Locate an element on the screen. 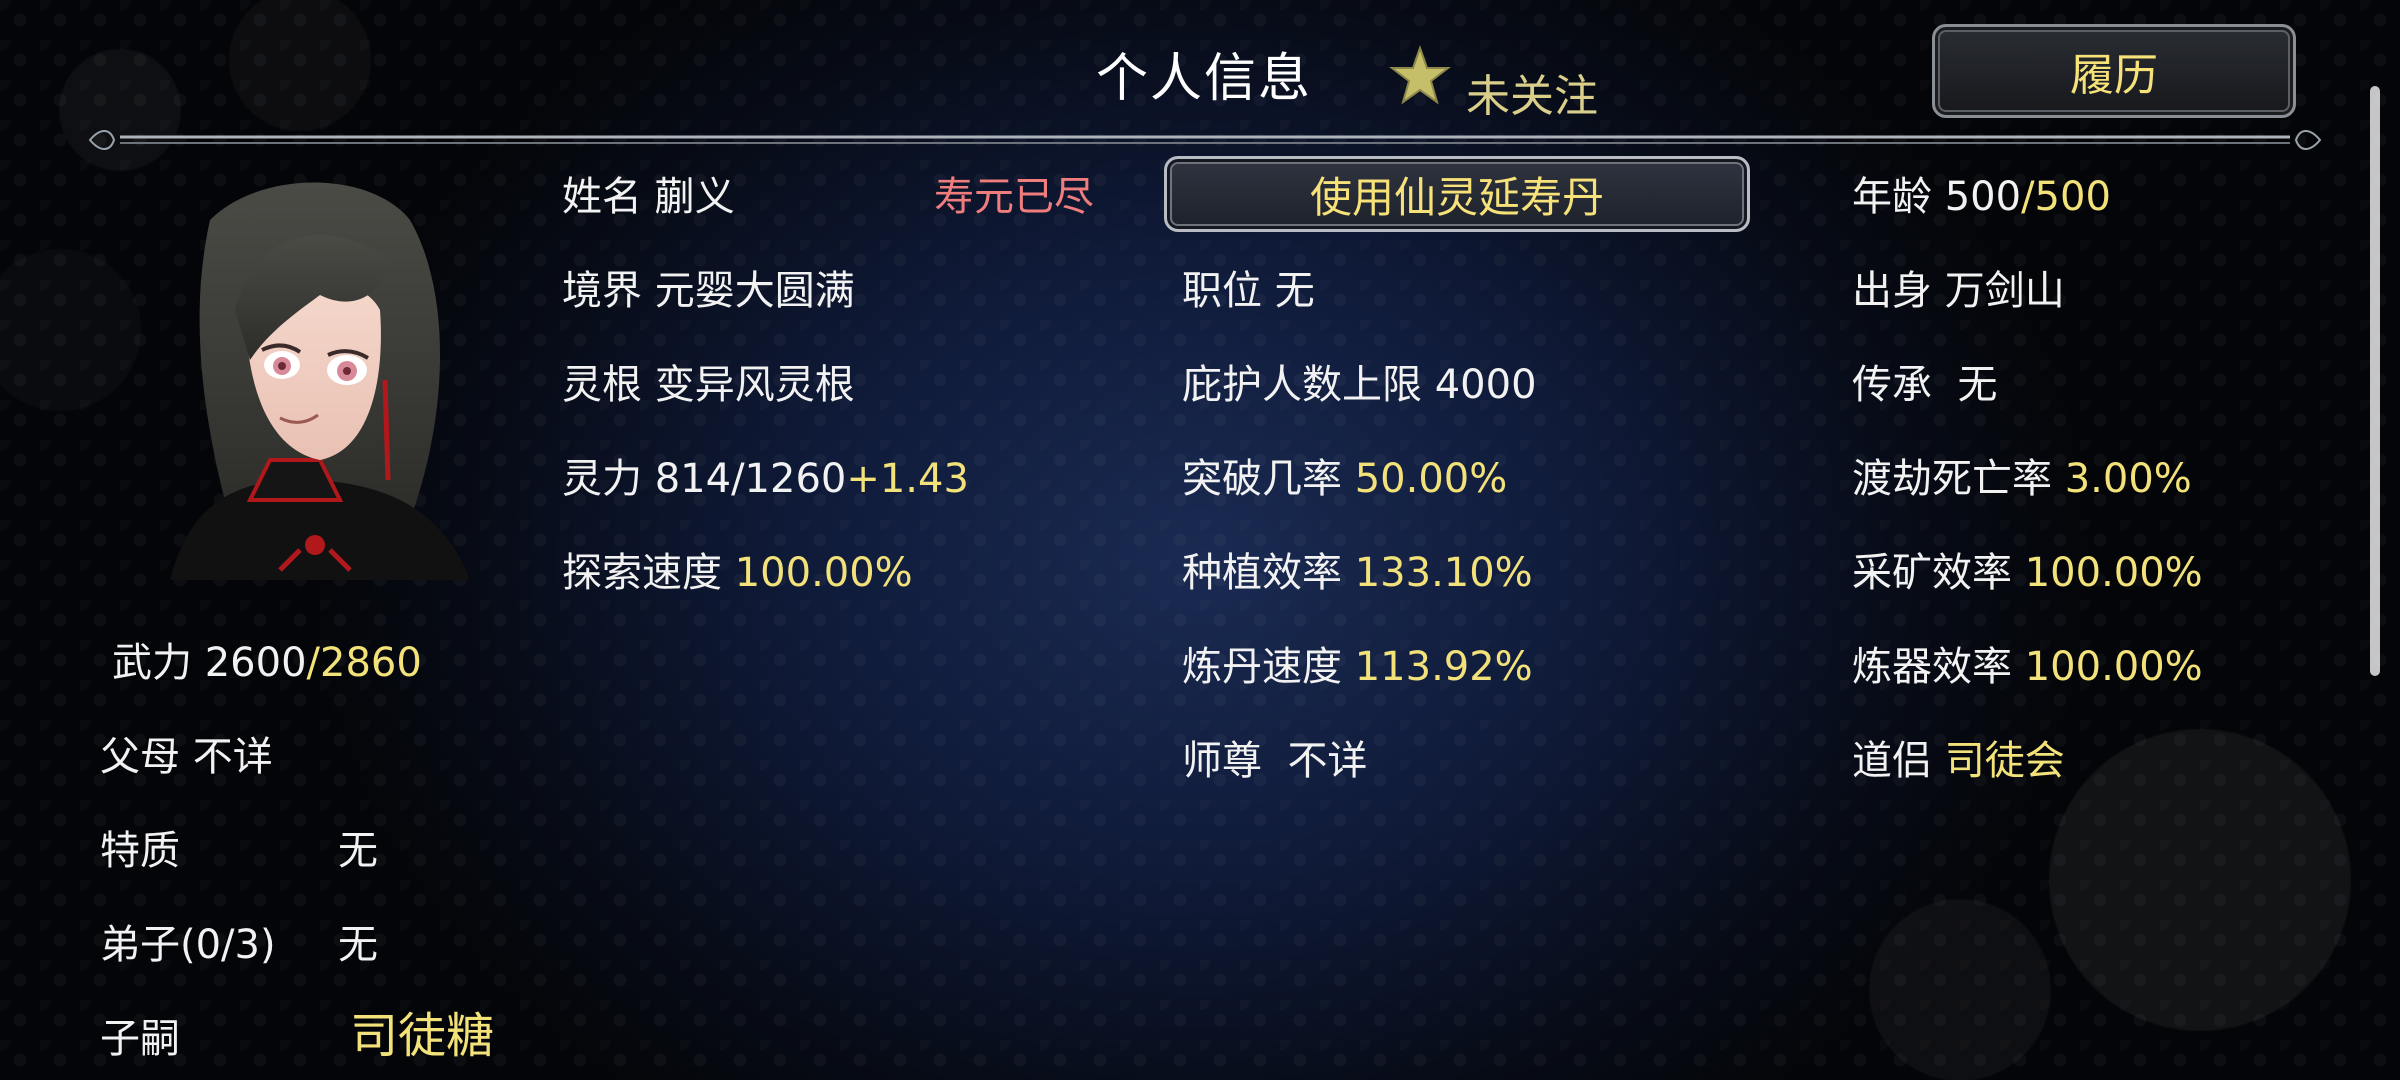 The height and width of the screenshot is (1080, 2400). disciples-label: 弟子(0/3) is located at coordinates (188, 945).